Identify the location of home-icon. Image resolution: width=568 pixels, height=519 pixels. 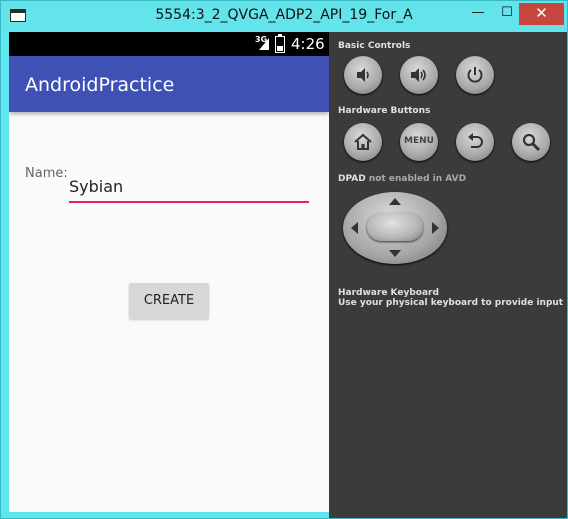
(363, 141).